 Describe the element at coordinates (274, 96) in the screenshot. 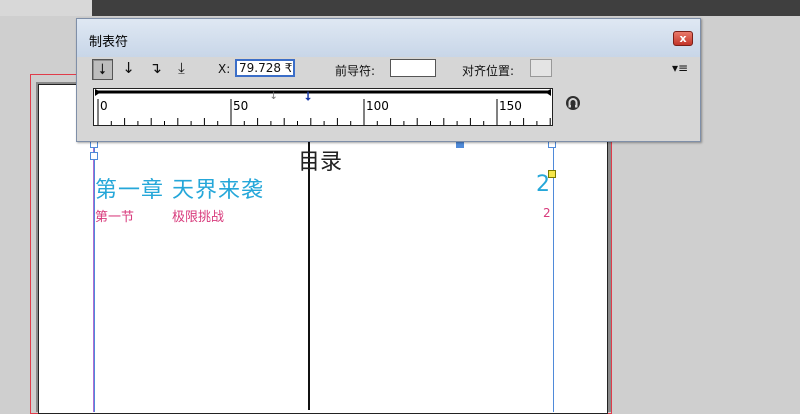

I see `tab-stop-ghost-marker: ↓` at that location.